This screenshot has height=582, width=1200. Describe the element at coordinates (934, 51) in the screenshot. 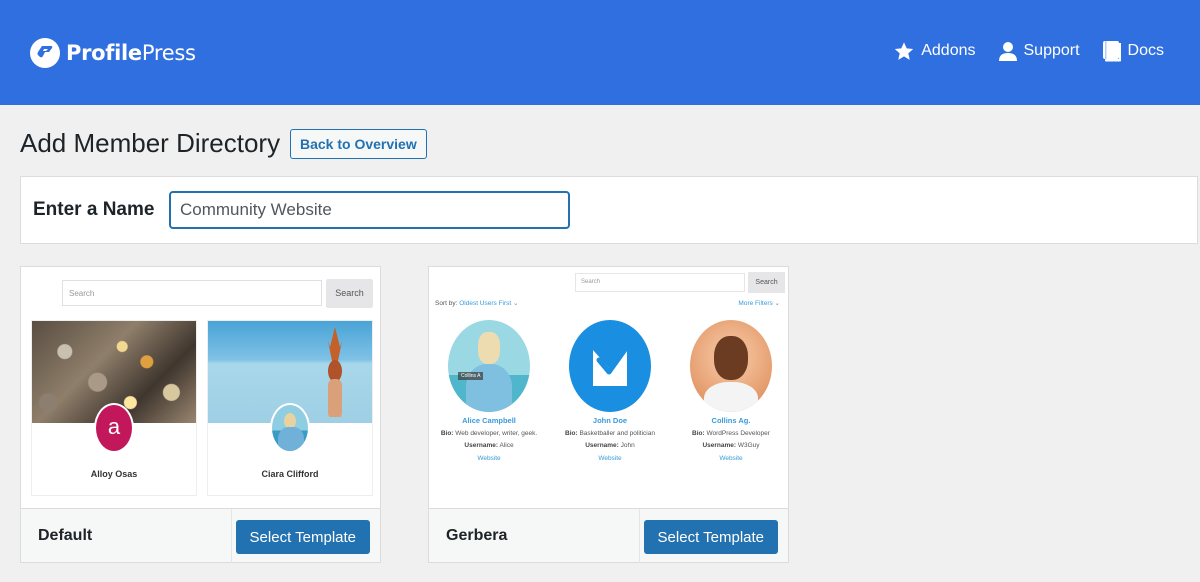

I see `nav-addons: Addons` at that location.